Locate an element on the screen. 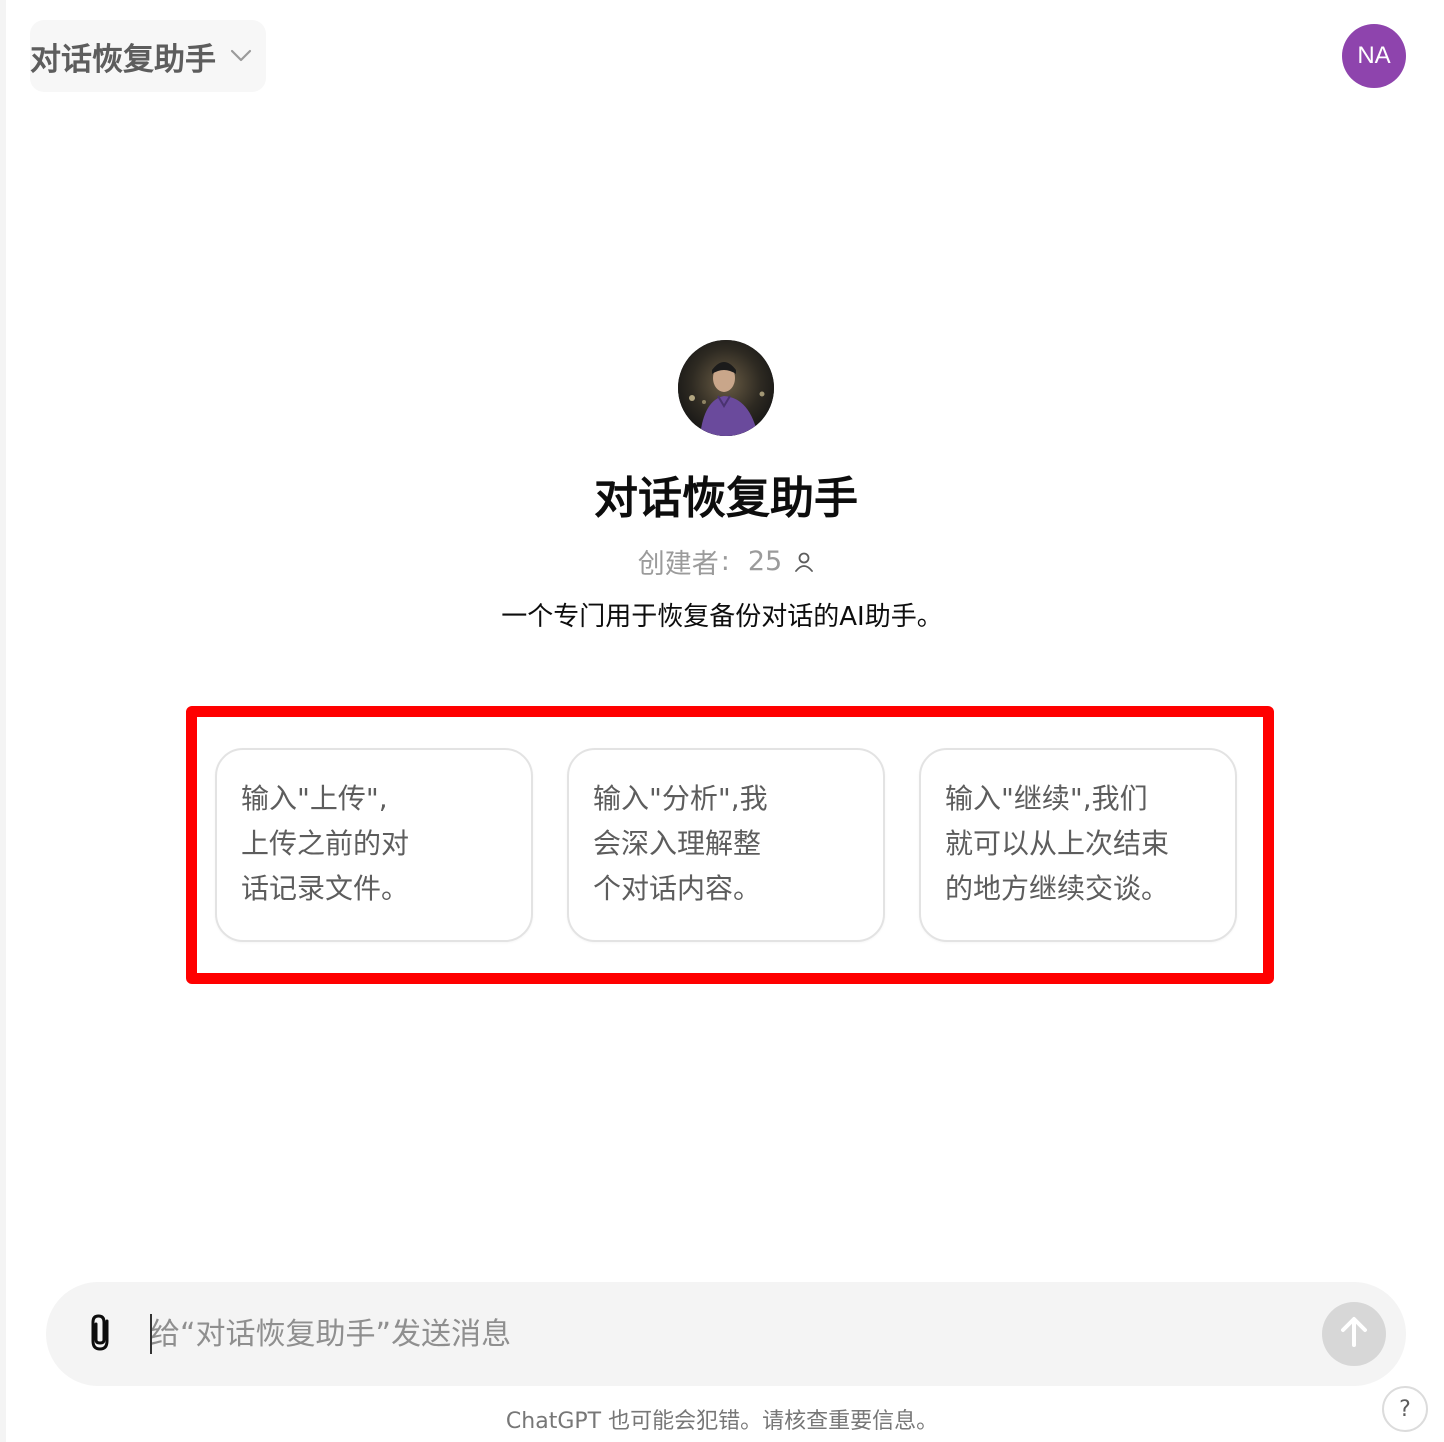  creator-count: 25 is located at coordinates (765, 561).